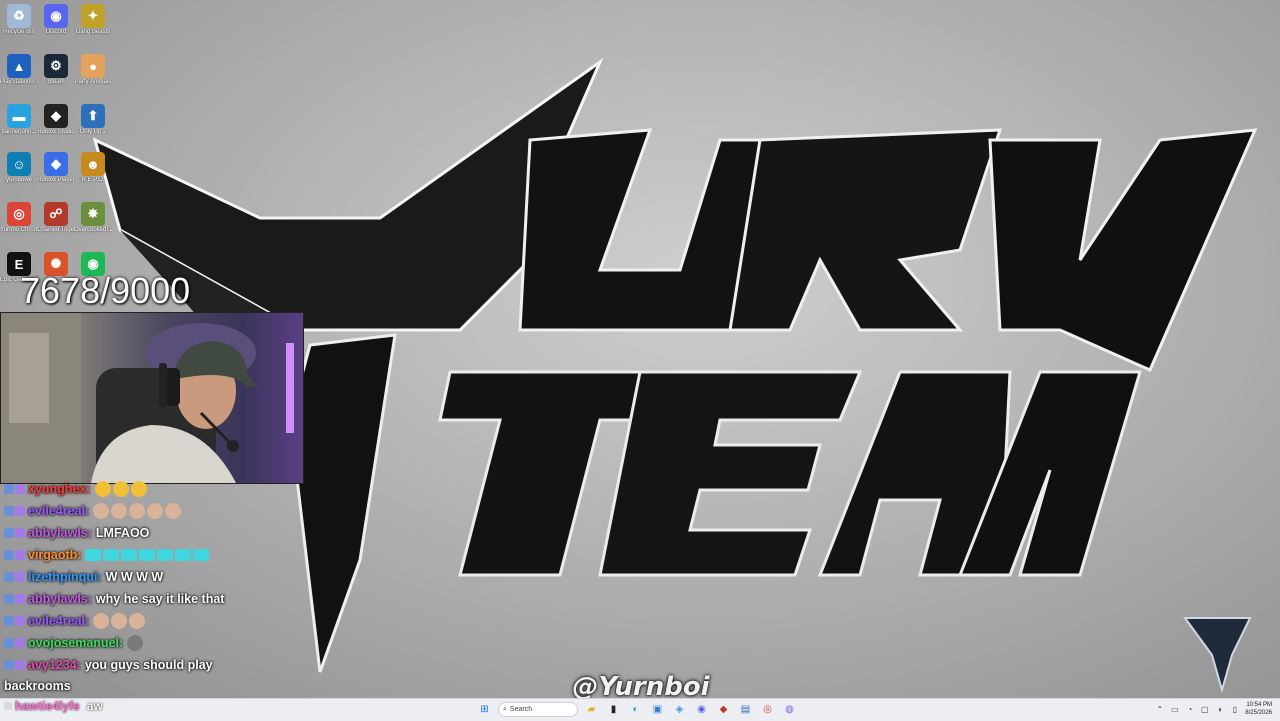 The width and height of the screenshot is (1280, 721). Describe the element at coordinates (1204, 709) in the screenshot. I see `display-icon: ▢` at that location.